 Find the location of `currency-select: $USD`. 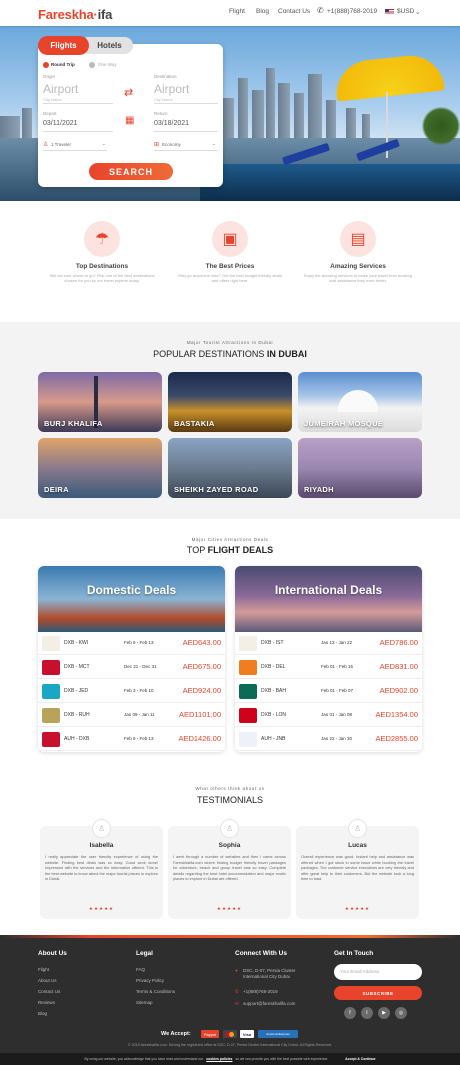

currency-select: $USD is located at coordinates (405, 11).